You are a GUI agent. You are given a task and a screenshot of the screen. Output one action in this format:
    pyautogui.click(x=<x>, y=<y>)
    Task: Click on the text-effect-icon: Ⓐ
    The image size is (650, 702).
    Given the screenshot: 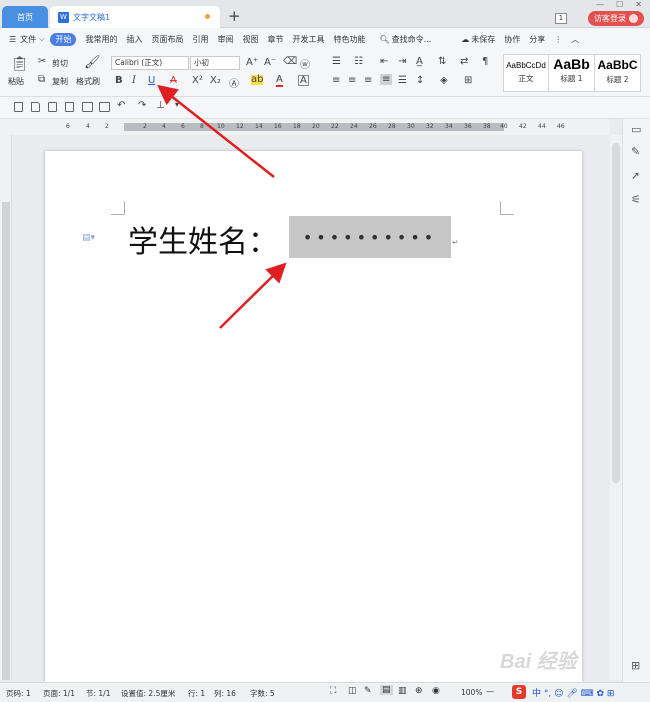 What is the action you would take?
    pyautogui.click(x=234, y=82)
    